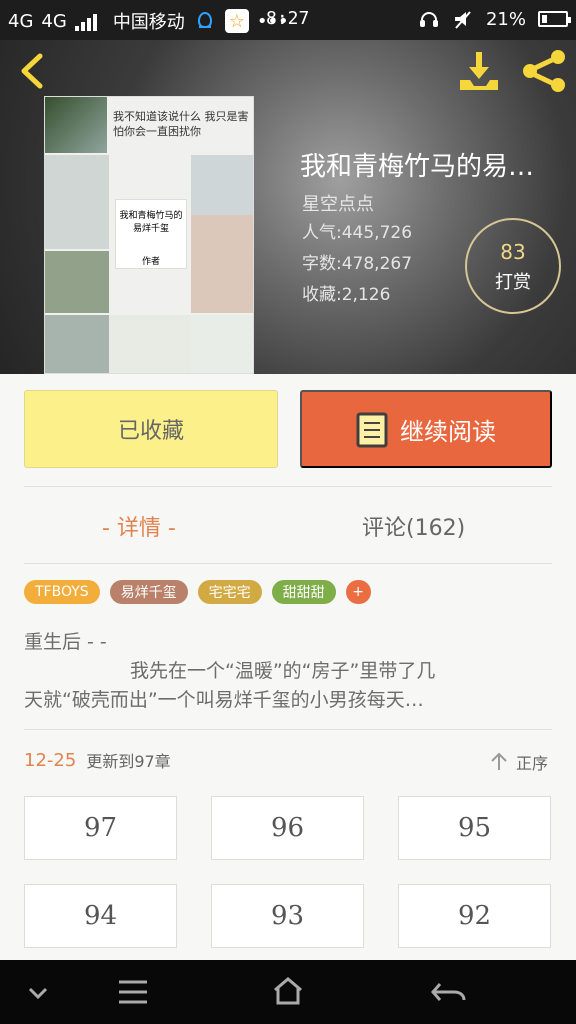  I want to click on up-arrow-icon, so click(499, 761).